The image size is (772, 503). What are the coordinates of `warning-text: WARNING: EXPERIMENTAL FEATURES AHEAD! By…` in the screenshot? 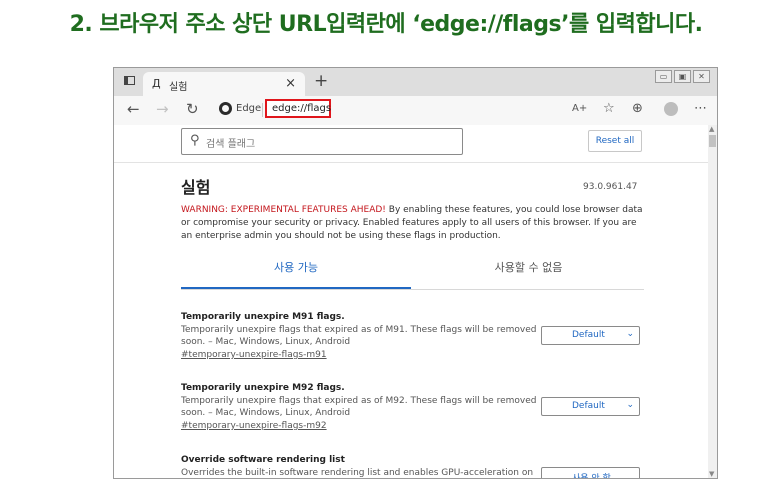 It's located at (412, 223).